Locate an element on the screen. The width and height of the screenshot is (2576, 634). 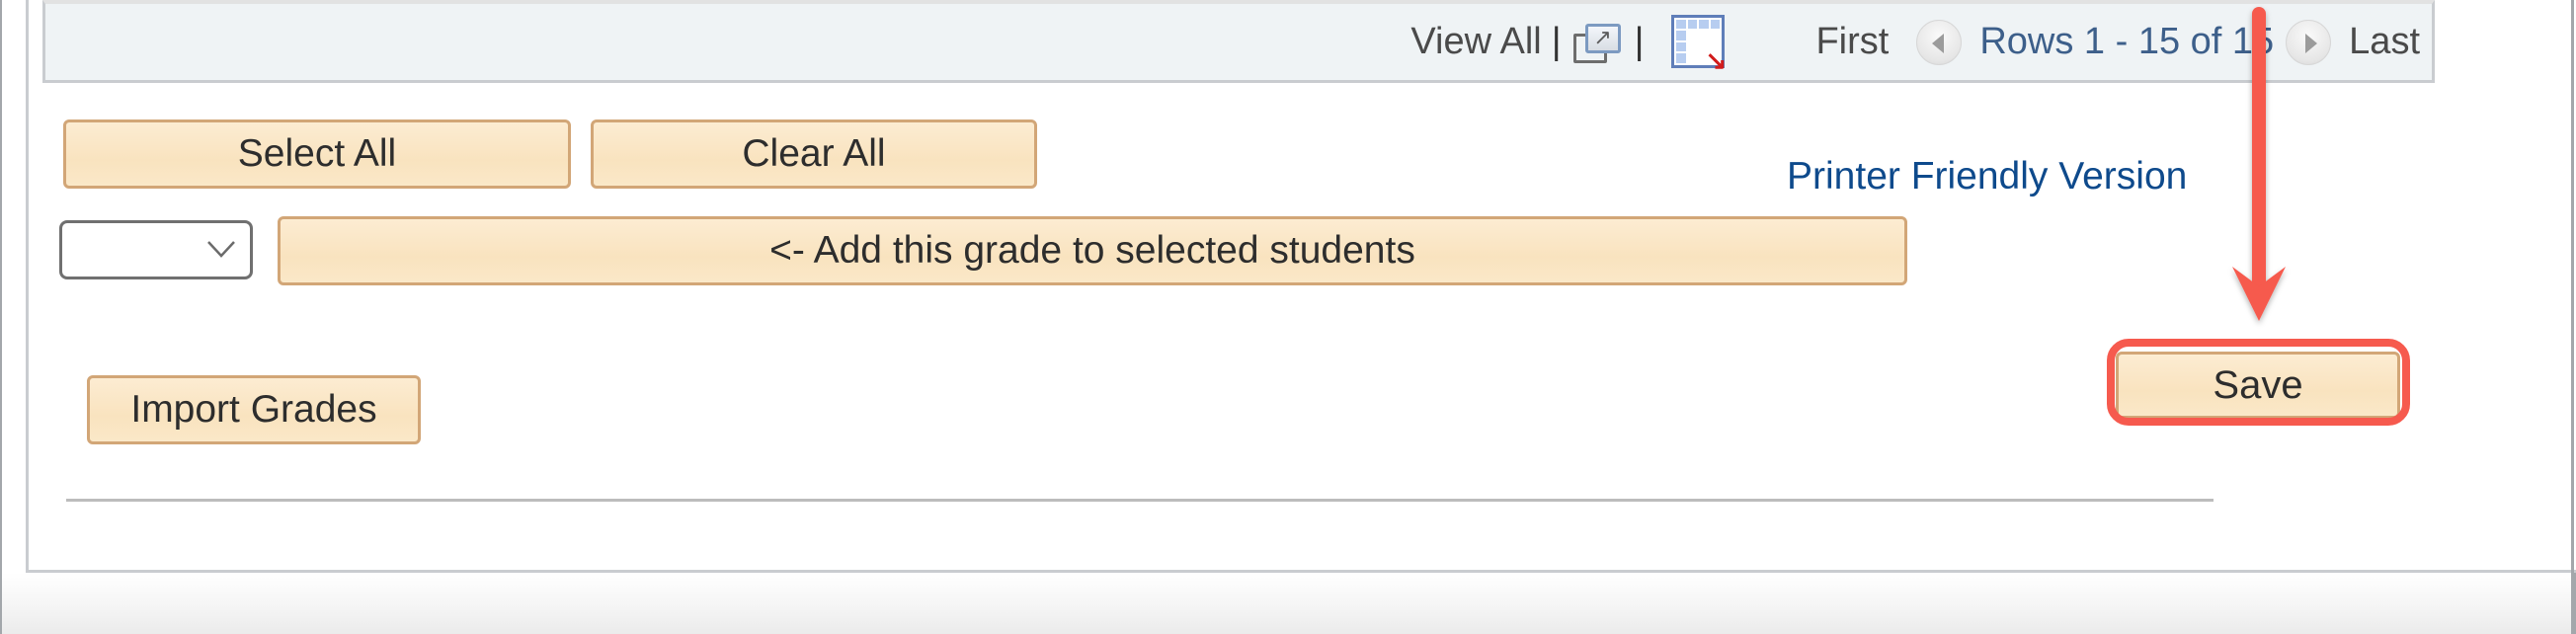
printer-friendly-link: Printer Friendly Version is located at coordinates (1987, 176).